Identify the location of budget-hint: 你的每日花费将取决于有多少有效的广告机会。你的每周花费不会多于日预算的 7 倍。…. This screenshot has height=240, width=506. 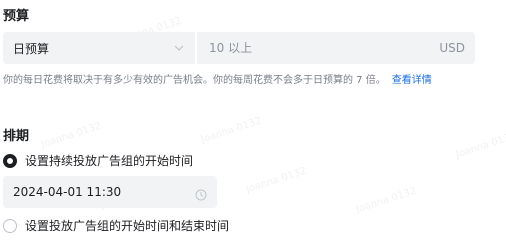
(217, 78).